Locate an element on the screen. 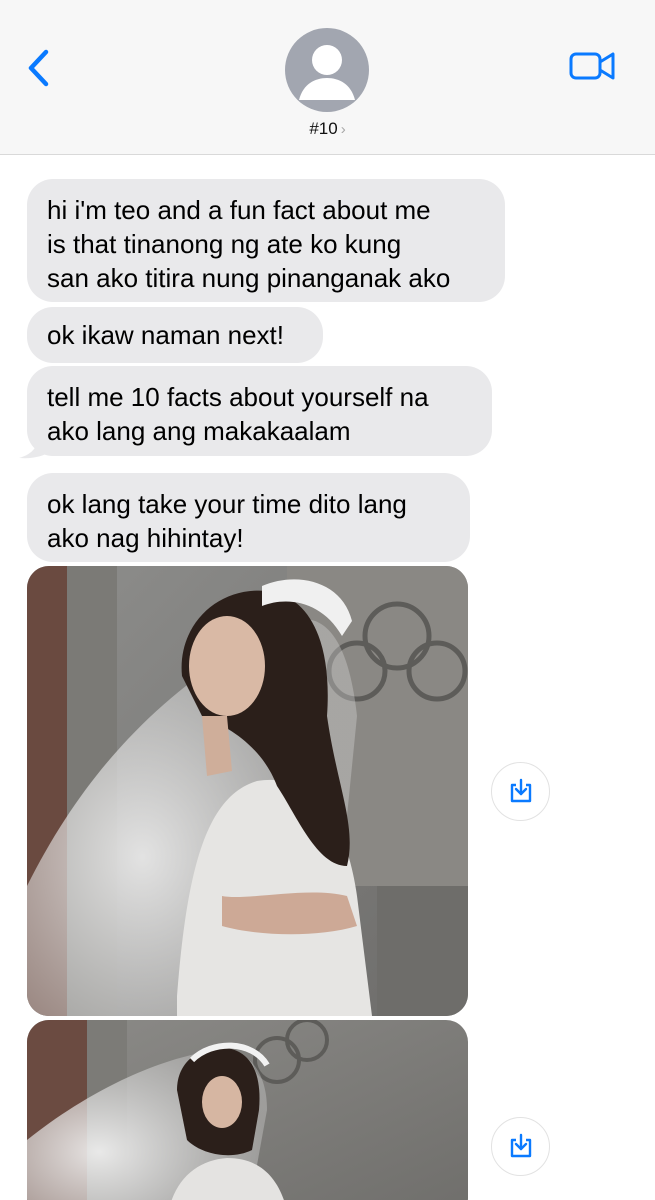  image-attachment is located at coordinates (247, 1110).